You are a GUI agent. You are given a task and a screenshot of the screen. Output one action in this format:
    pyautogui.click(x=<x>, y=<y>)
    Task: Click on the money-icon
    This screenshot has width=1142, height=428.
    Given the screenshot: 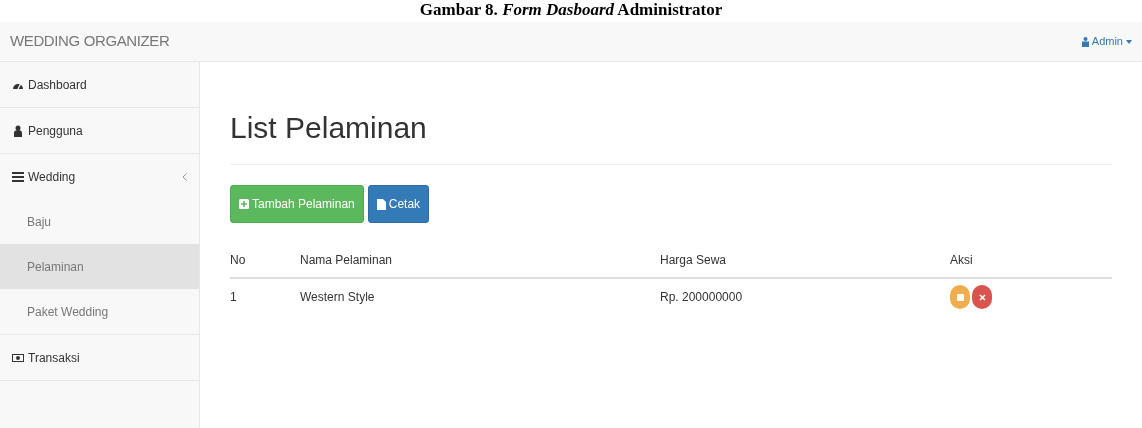 What is the action you would take?
    pyautogui.click(x=18, y=357)
    